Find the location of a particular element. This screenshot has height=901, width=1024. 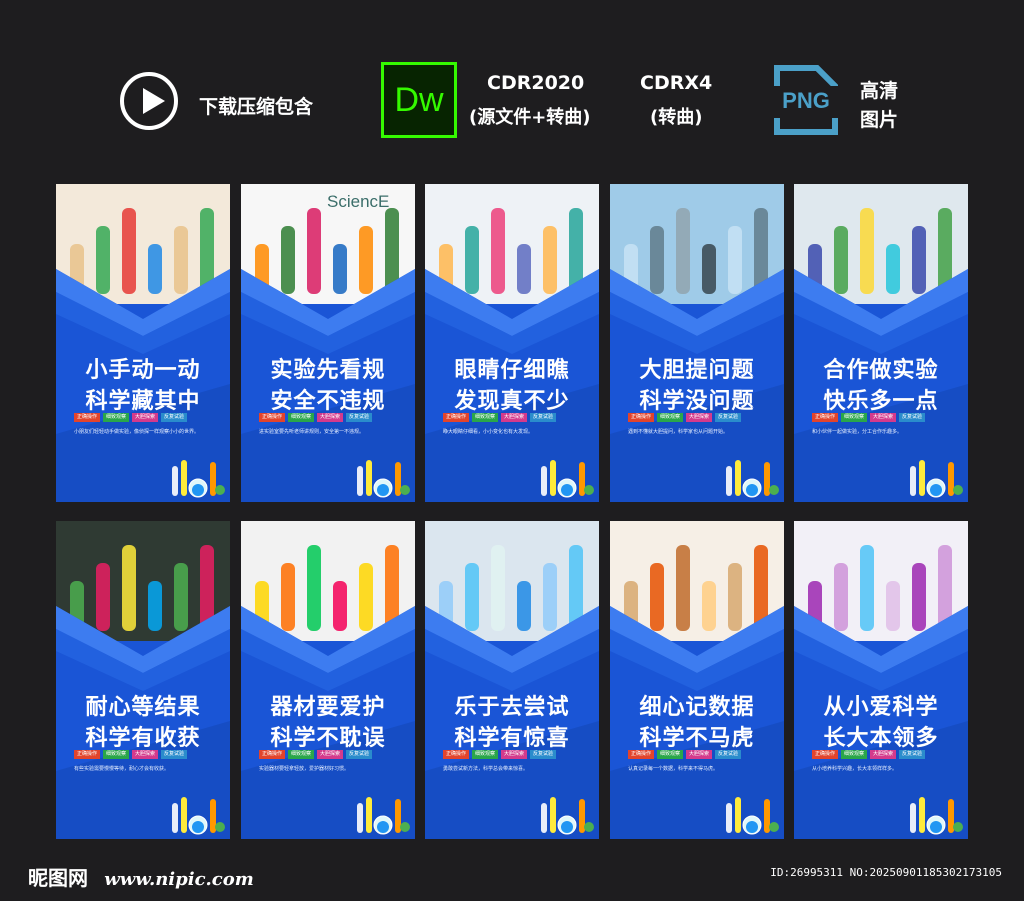

png-label: PNG is located at coordinates (806, 100).